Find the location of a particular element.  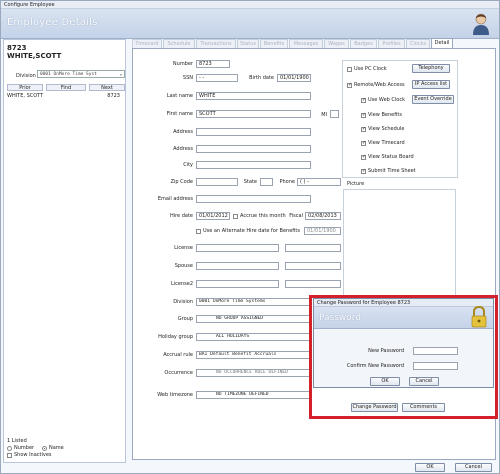

group-select: NO GROUP ASSIGNED is located at coordinates (253, 319).